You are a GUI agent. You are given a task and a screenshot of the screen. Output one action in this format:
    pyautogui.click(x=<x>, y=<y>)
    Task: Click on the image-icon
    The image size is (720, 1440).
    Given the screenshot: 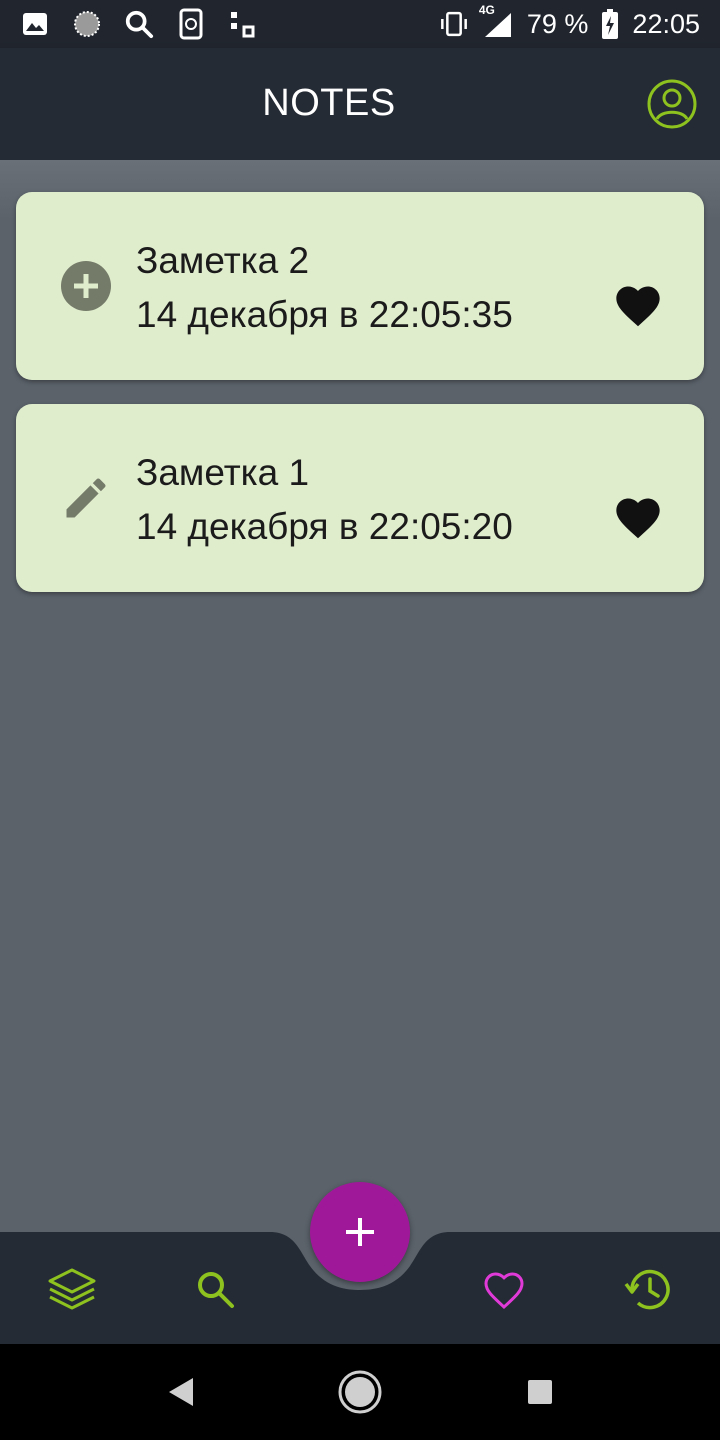 What is the action you would take?
    pyautogui.click(x=35, y=24)
    